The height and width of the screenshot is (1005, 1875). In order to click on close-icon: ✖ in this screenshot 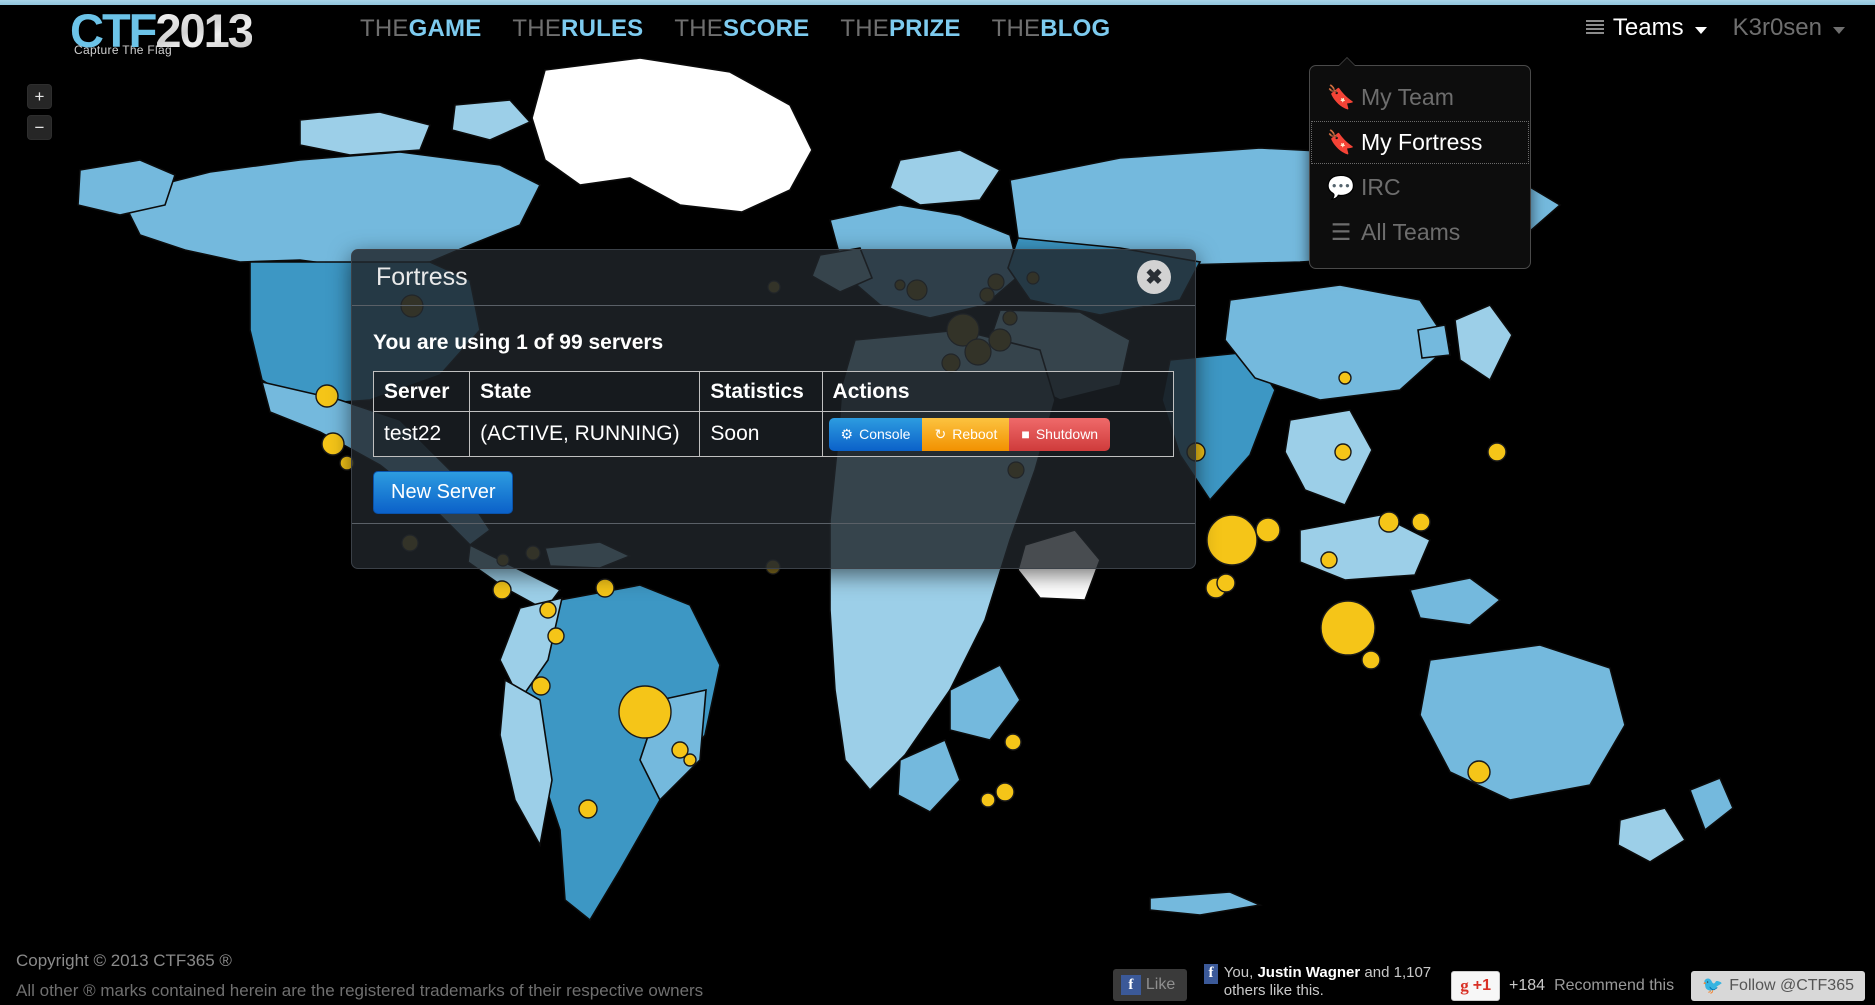, I will do `click(1154, 277)`.